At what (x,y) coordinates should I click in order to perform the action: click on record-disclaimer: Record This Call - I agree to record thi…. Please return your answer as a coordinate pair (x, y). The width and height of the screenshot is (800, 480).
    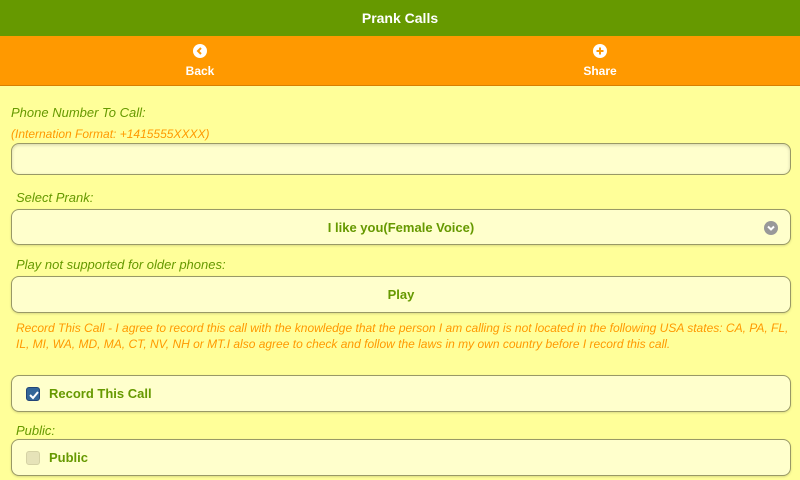
    Looking at the image, I should click on (402, 336).